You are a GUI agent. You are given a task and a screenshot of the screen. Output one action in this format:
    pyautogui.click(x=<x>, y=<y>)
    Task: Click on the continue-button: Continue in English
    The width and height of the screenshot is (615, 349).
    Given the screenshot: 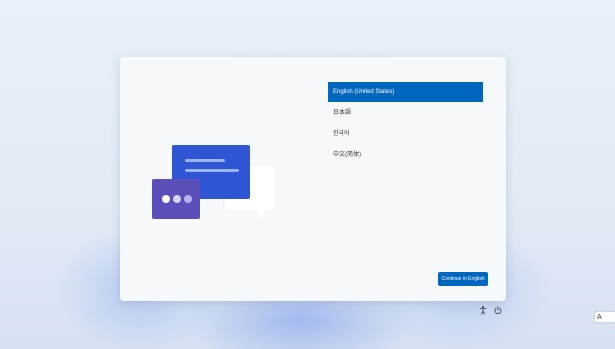 What is the action you would take?
    pyautogui.click(x=463, y=279)
    